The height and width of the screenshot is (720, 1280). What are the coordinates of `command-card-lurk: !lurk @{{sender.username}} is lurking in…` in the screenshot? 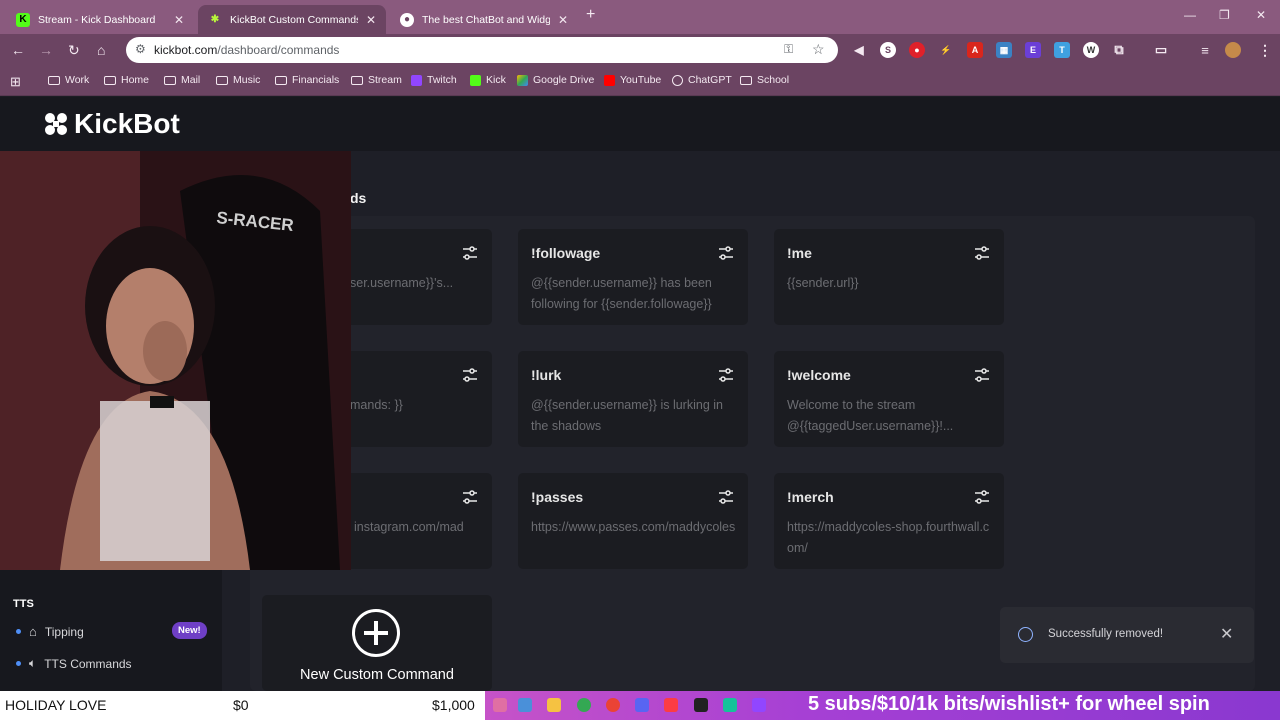 It's located at (633, 399).